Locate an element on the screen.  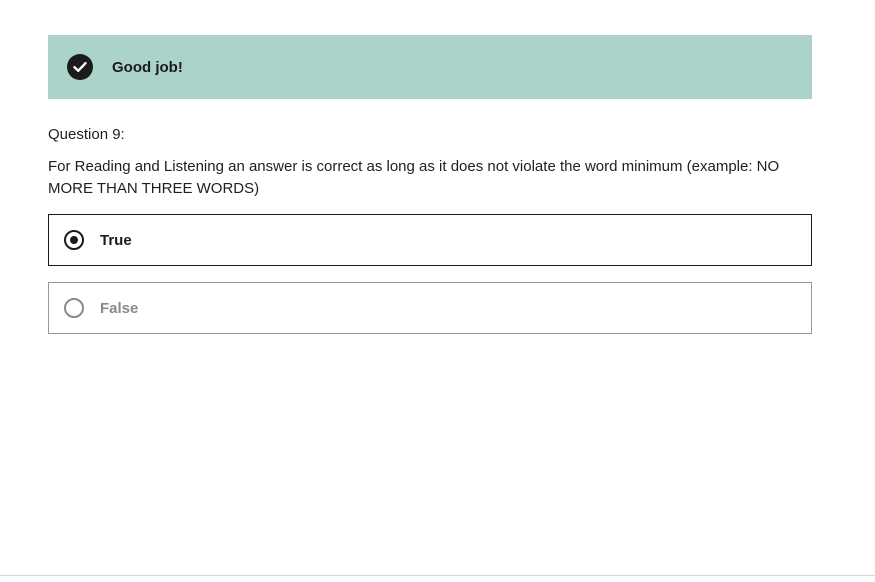
feedback-message: Good job! is located at coordinates (147, 67).